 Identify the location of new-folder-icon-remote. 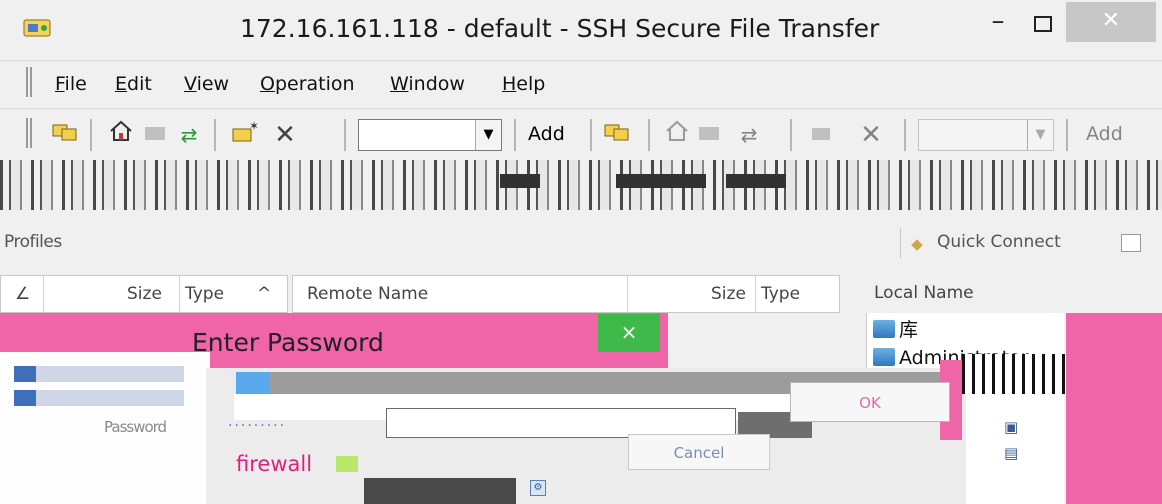
(823, 135).